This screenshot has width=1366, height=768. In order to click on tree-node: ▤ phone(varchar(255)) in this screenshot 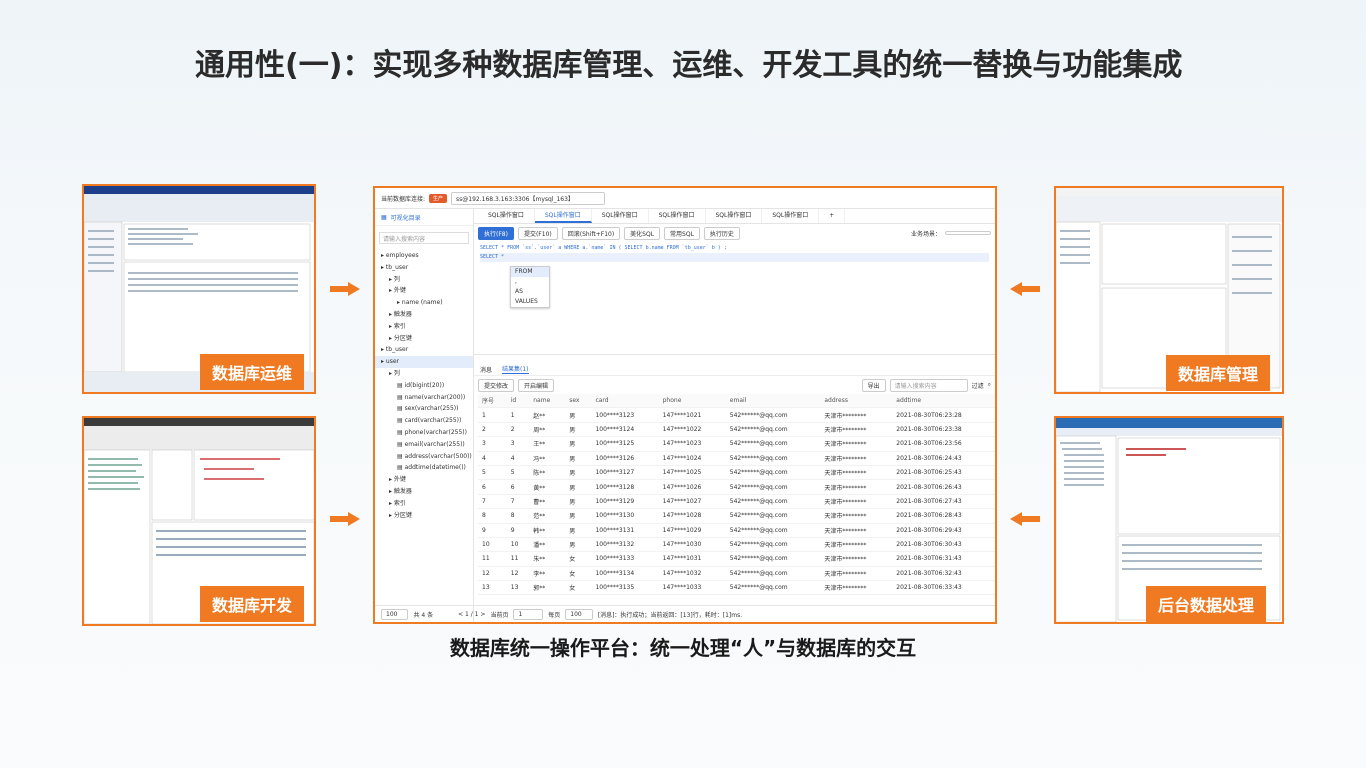, I will do `click(424, 433)`.